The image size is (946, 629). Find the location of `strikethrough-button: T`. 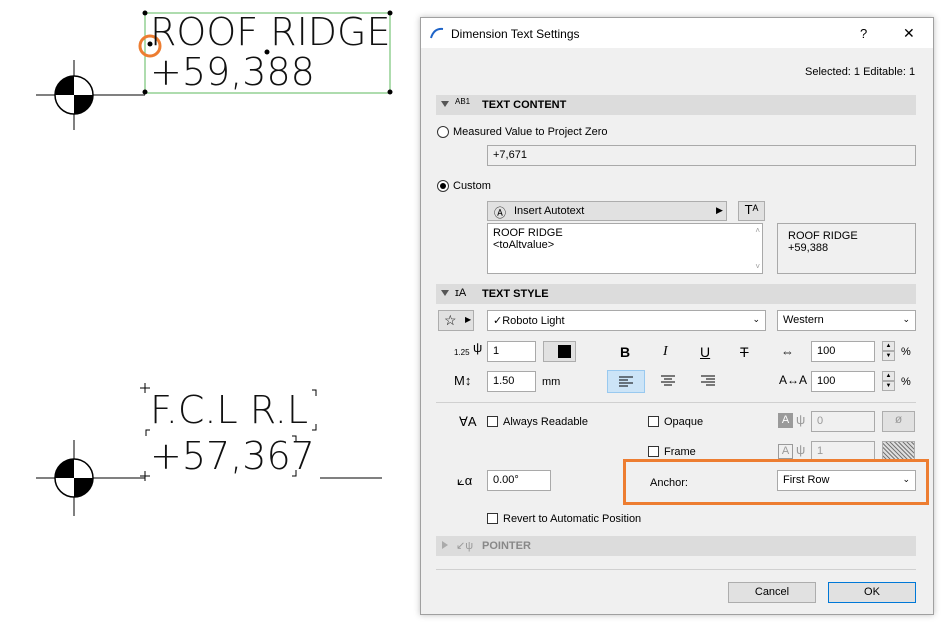

strikethrough-button: T is located at coordinates (744, 352).